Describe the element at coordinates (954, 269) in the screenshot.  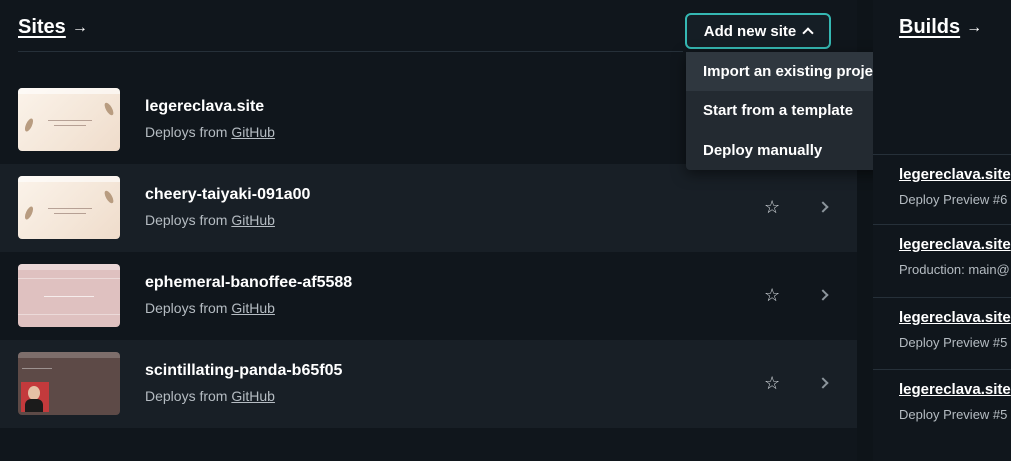
I see `build-detail: Production: main@` at that location.